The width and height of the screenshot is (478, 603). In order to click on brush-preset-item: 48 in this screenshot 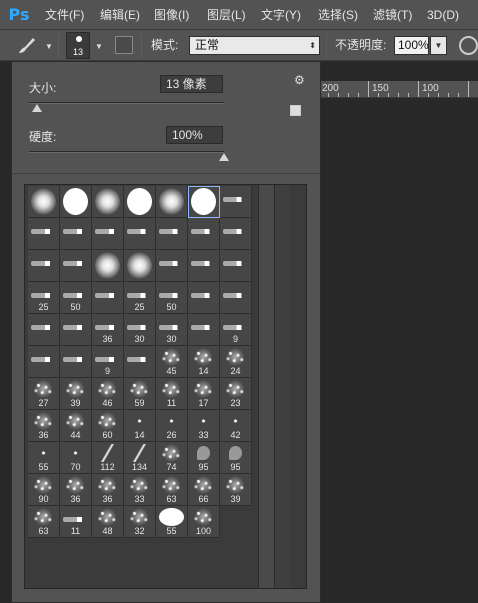, I will do `click(108, 522)`.